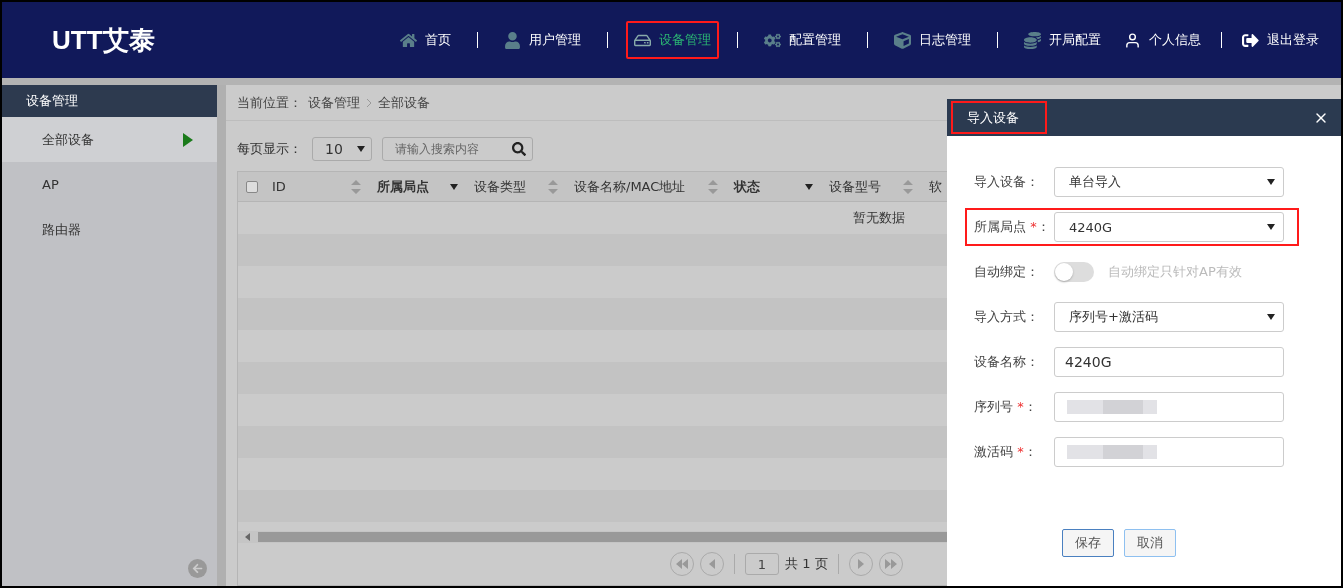 This screenshot has height=588, width=1343. Describe the element at coordinates (1006, 317) in the screenshot. I see `field-label: 导入方式：` at that location.